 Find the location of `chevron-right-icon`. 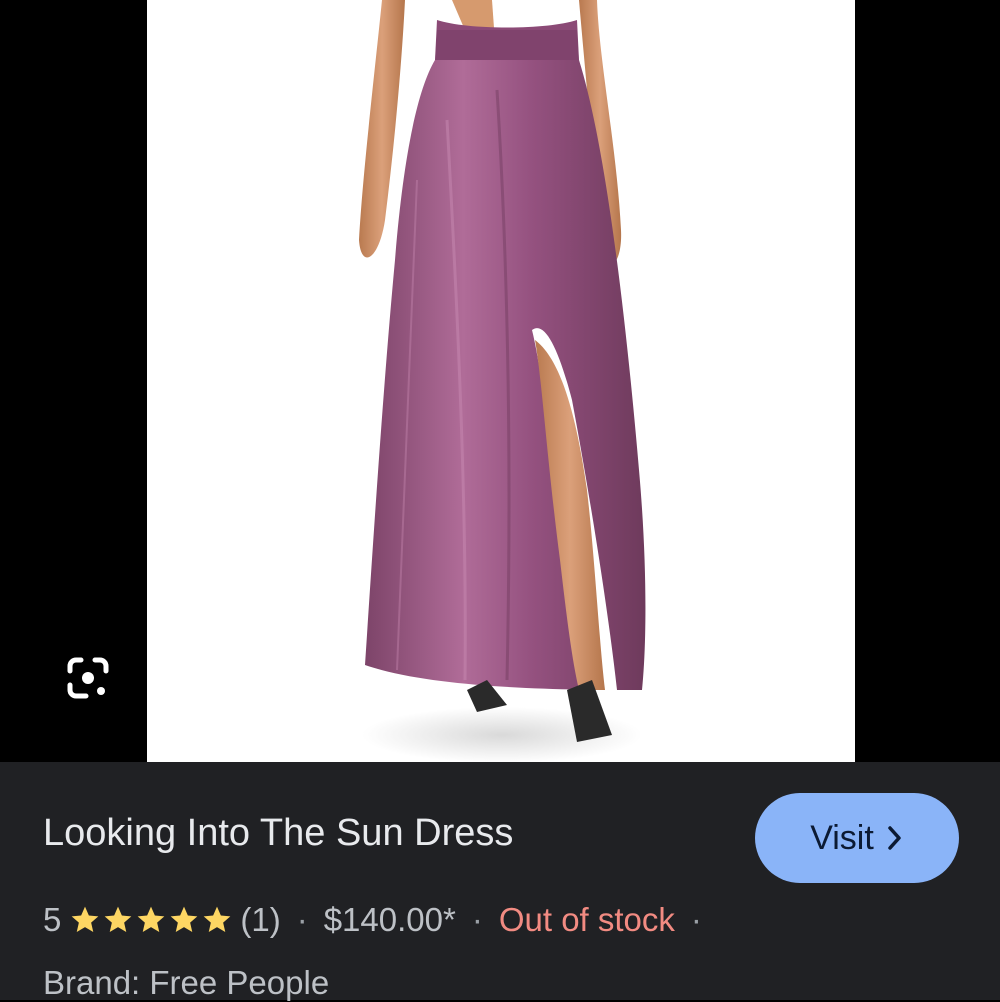

chevron-right-icon is located at coordinates (894, 838).